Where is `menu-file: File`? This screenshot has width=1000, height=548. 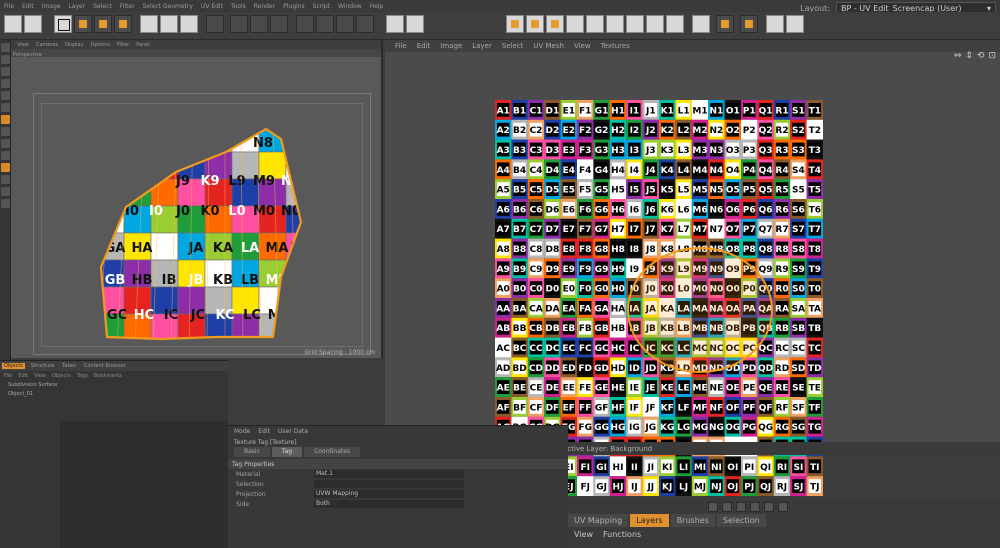
menu-file: File is located at coordinates (9, 6).